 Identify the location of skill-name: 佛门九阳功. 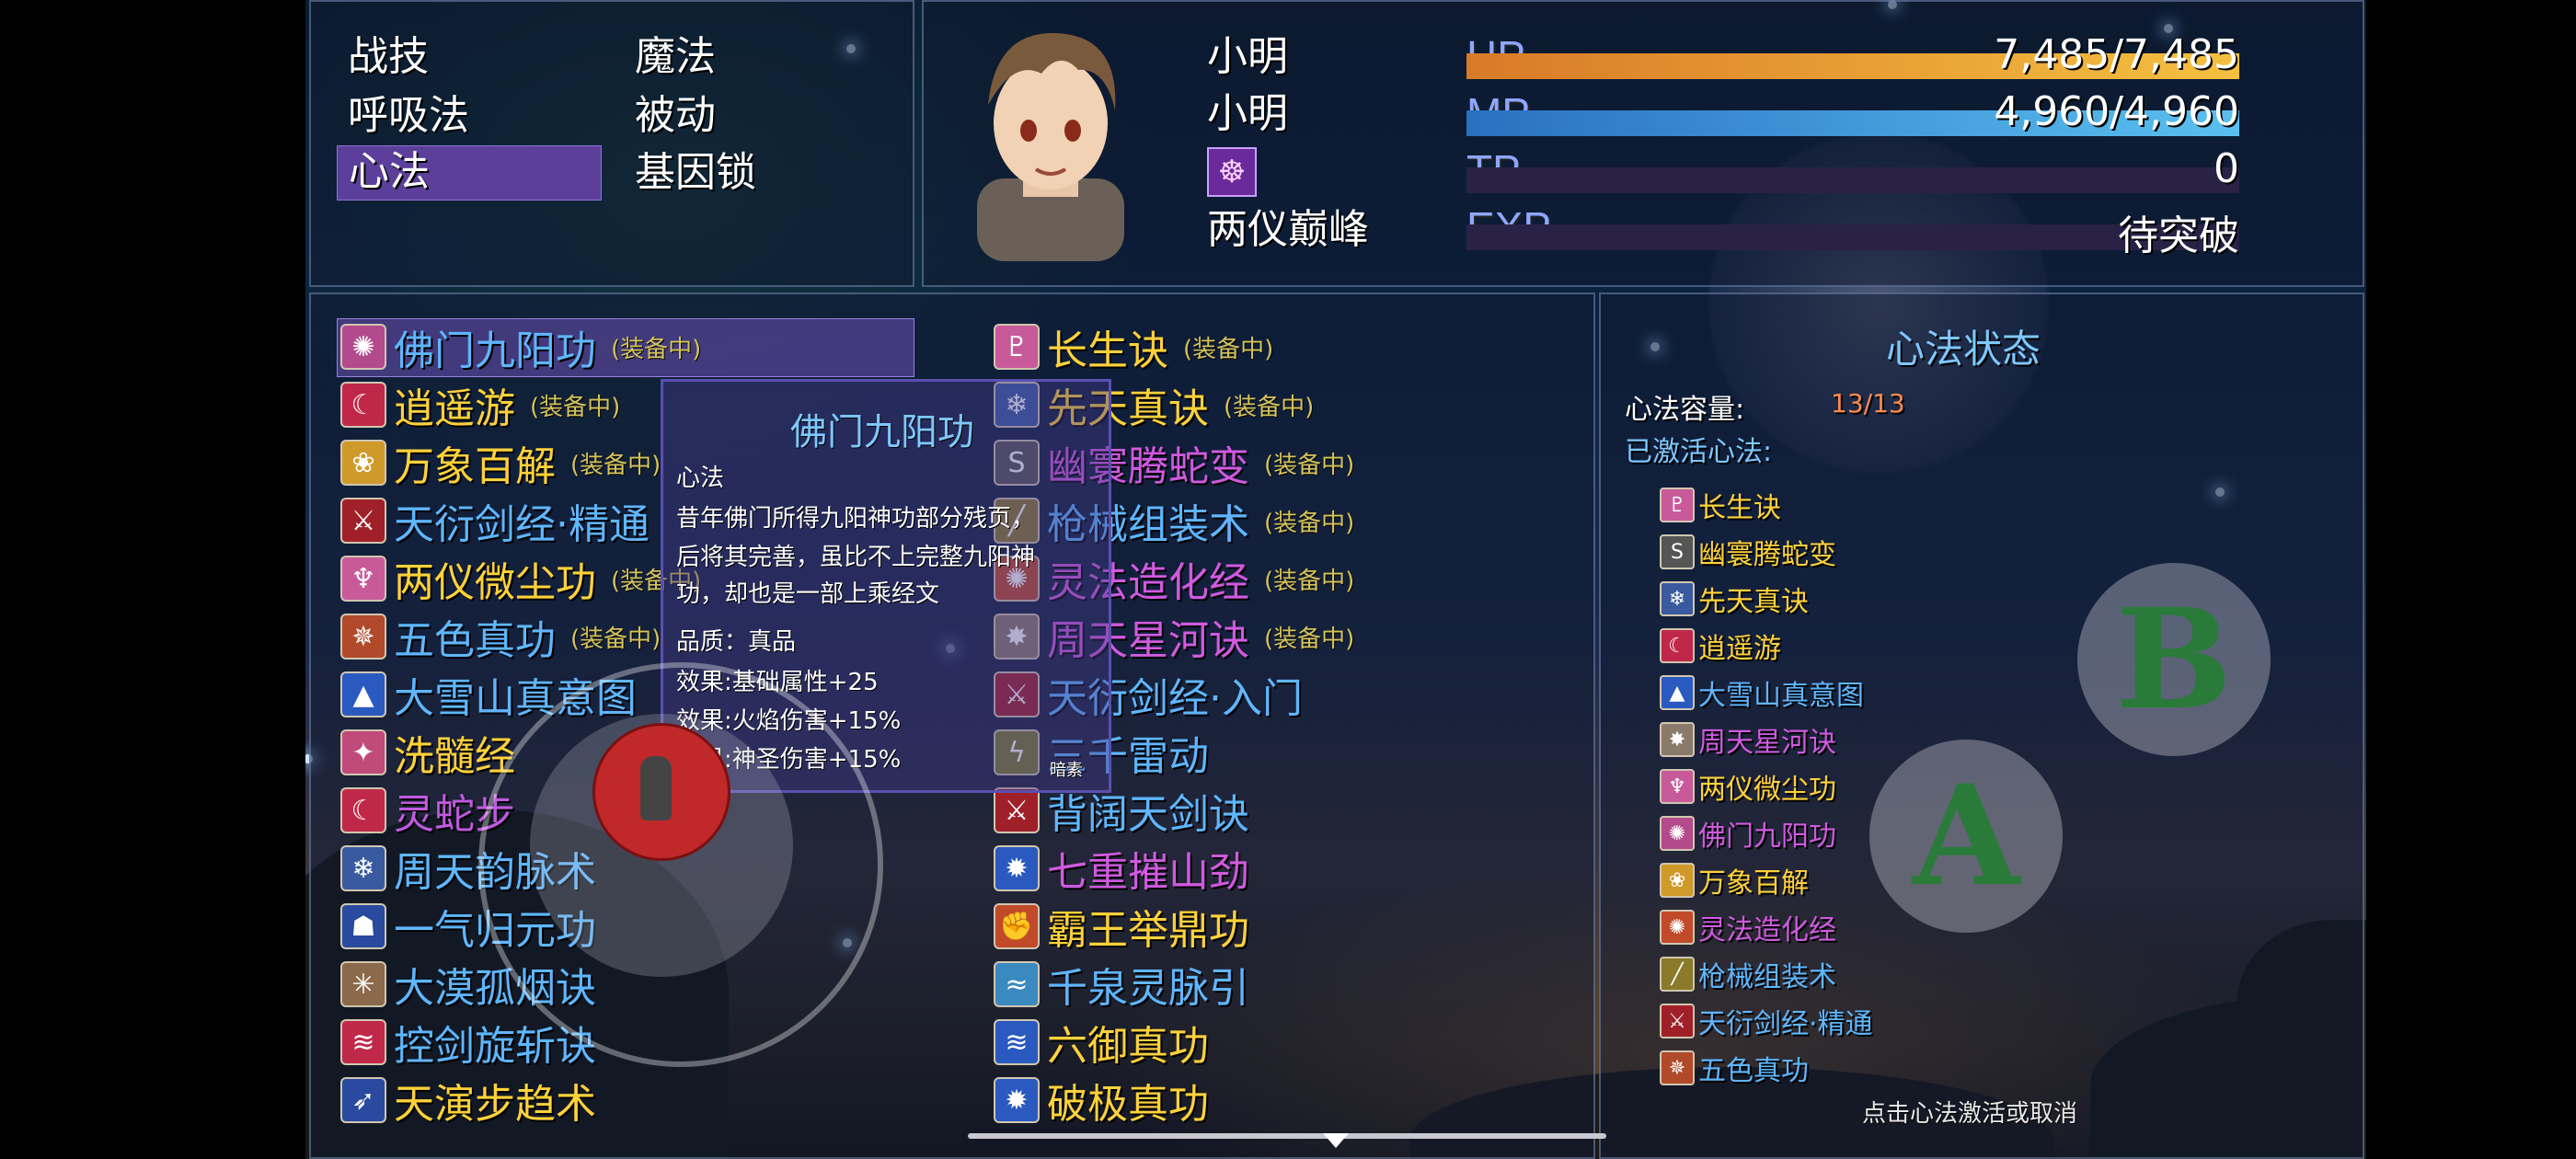
(495, 350).